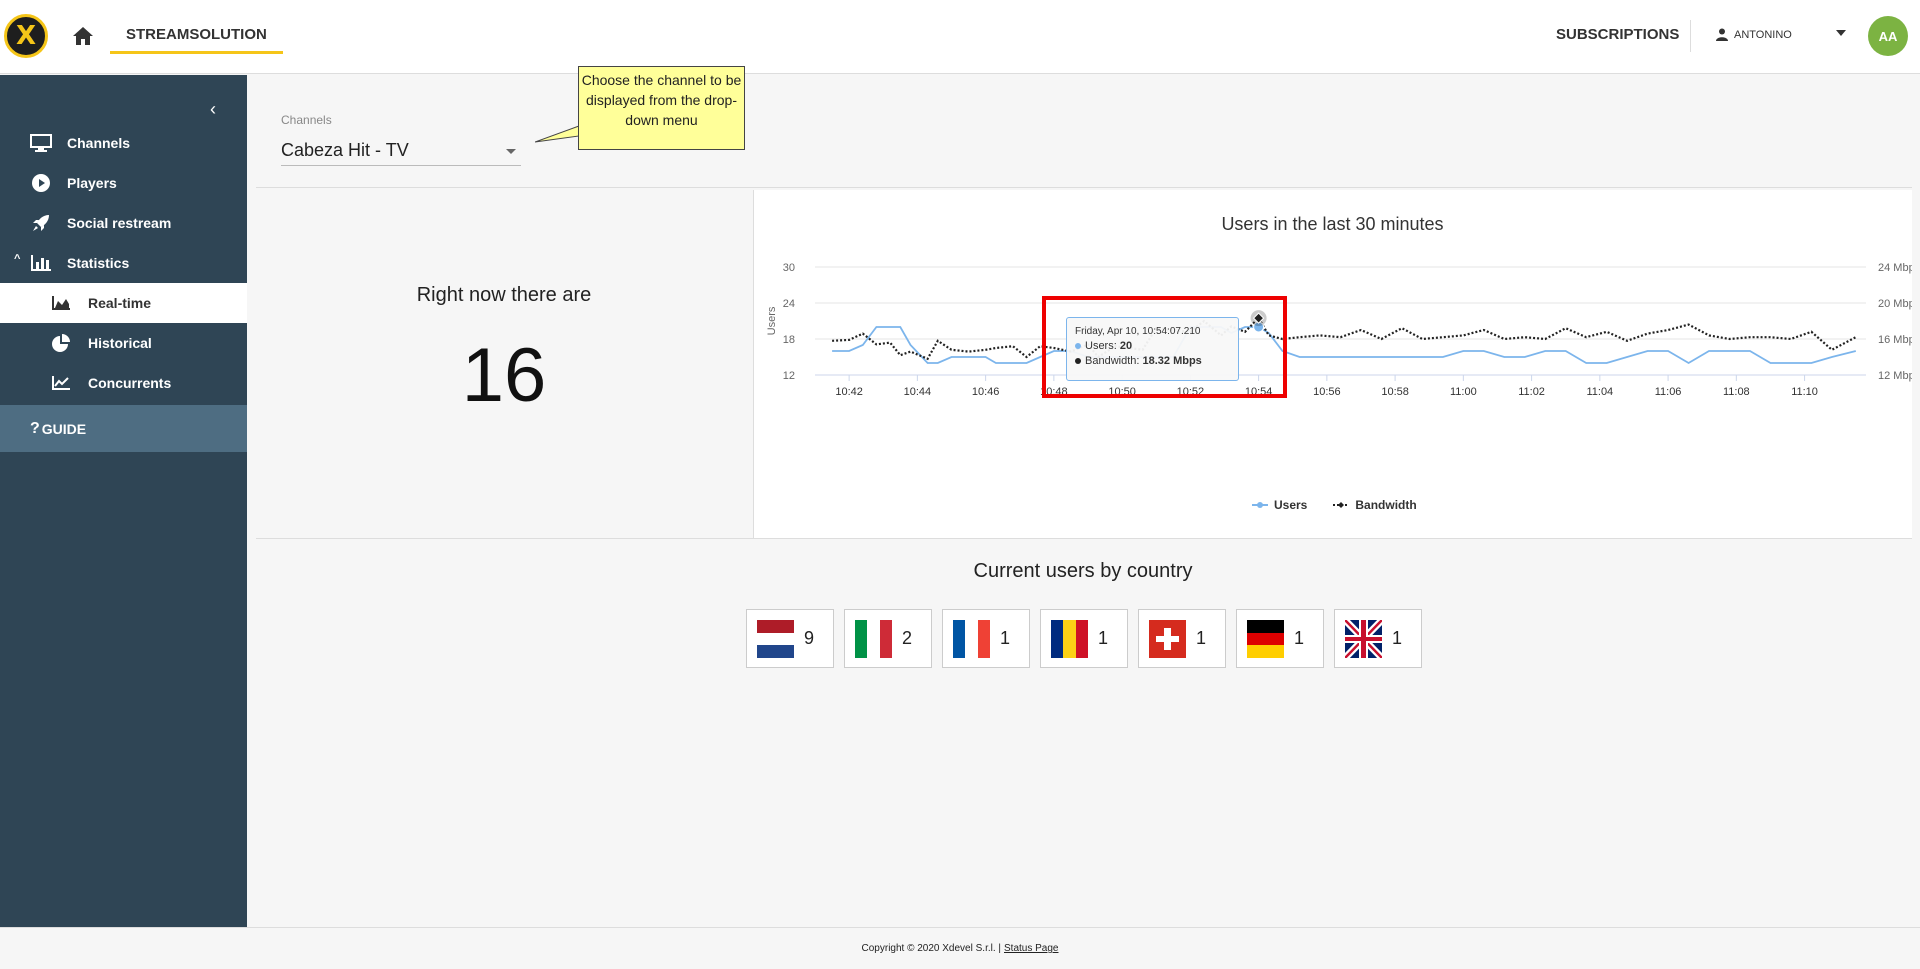 Image resolution: width=1920 pixels, height=969 pixels. Describe the element at coordinates (1668, 392) in the screenshot. I see `x-tick-label: 11:06` at that location.